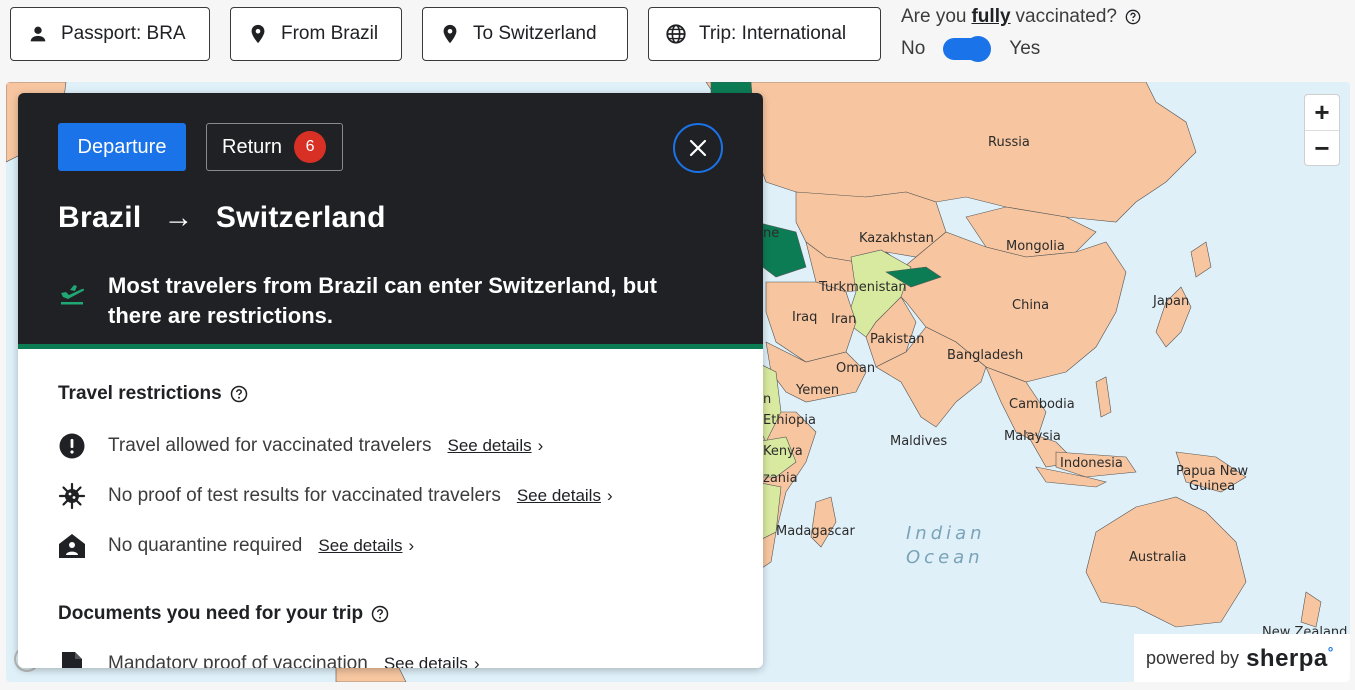 The image size is (1355, 690). What do you see at coordinates (1025, 48) in the screenshot?
I see `vaccination-yes-label: Yes` at bounding box center [1025, 48].